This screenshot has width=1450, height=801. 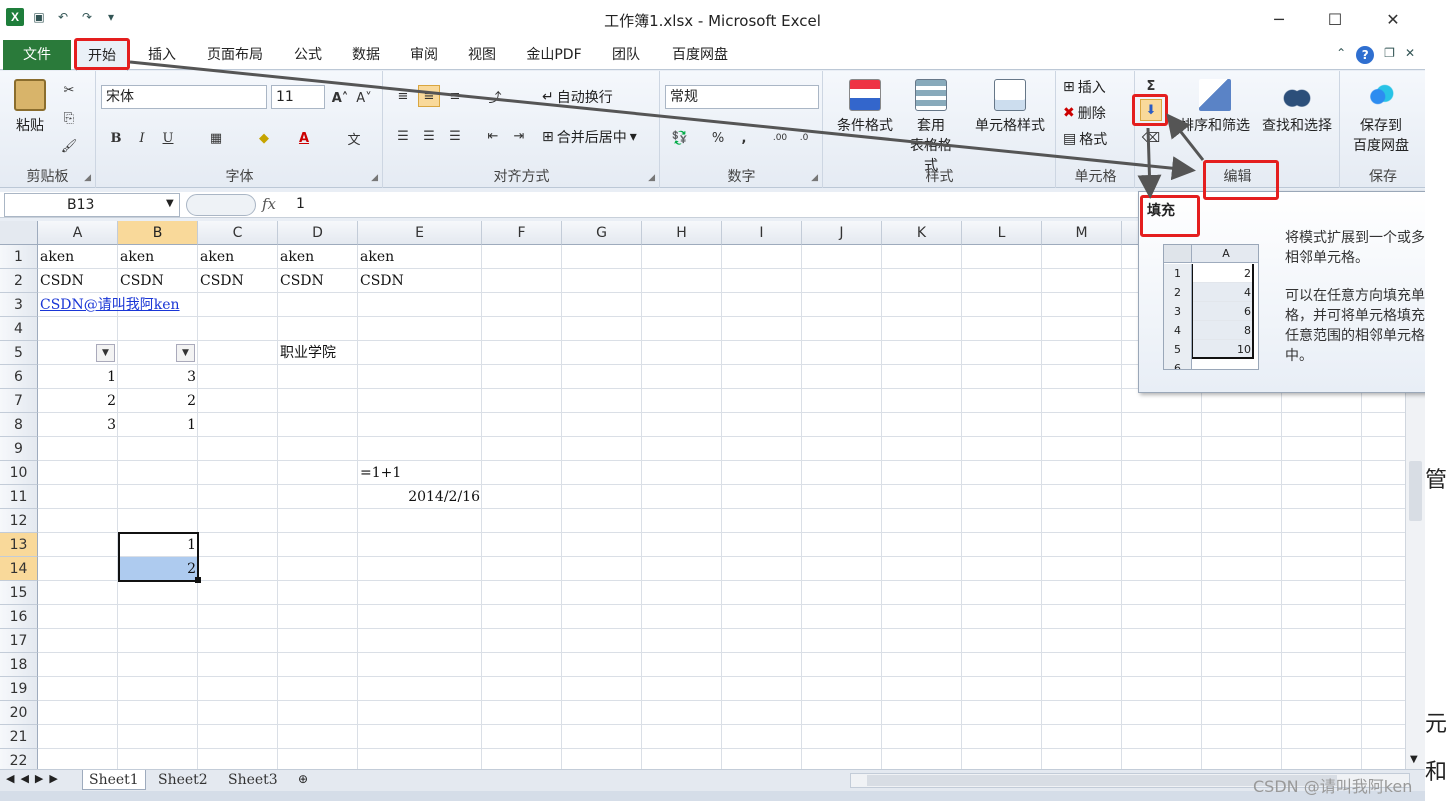 What do you see at coordinates (19, 257) in the screenshot?
I see `row-header-1: 1` at bounding box center [19, 257].